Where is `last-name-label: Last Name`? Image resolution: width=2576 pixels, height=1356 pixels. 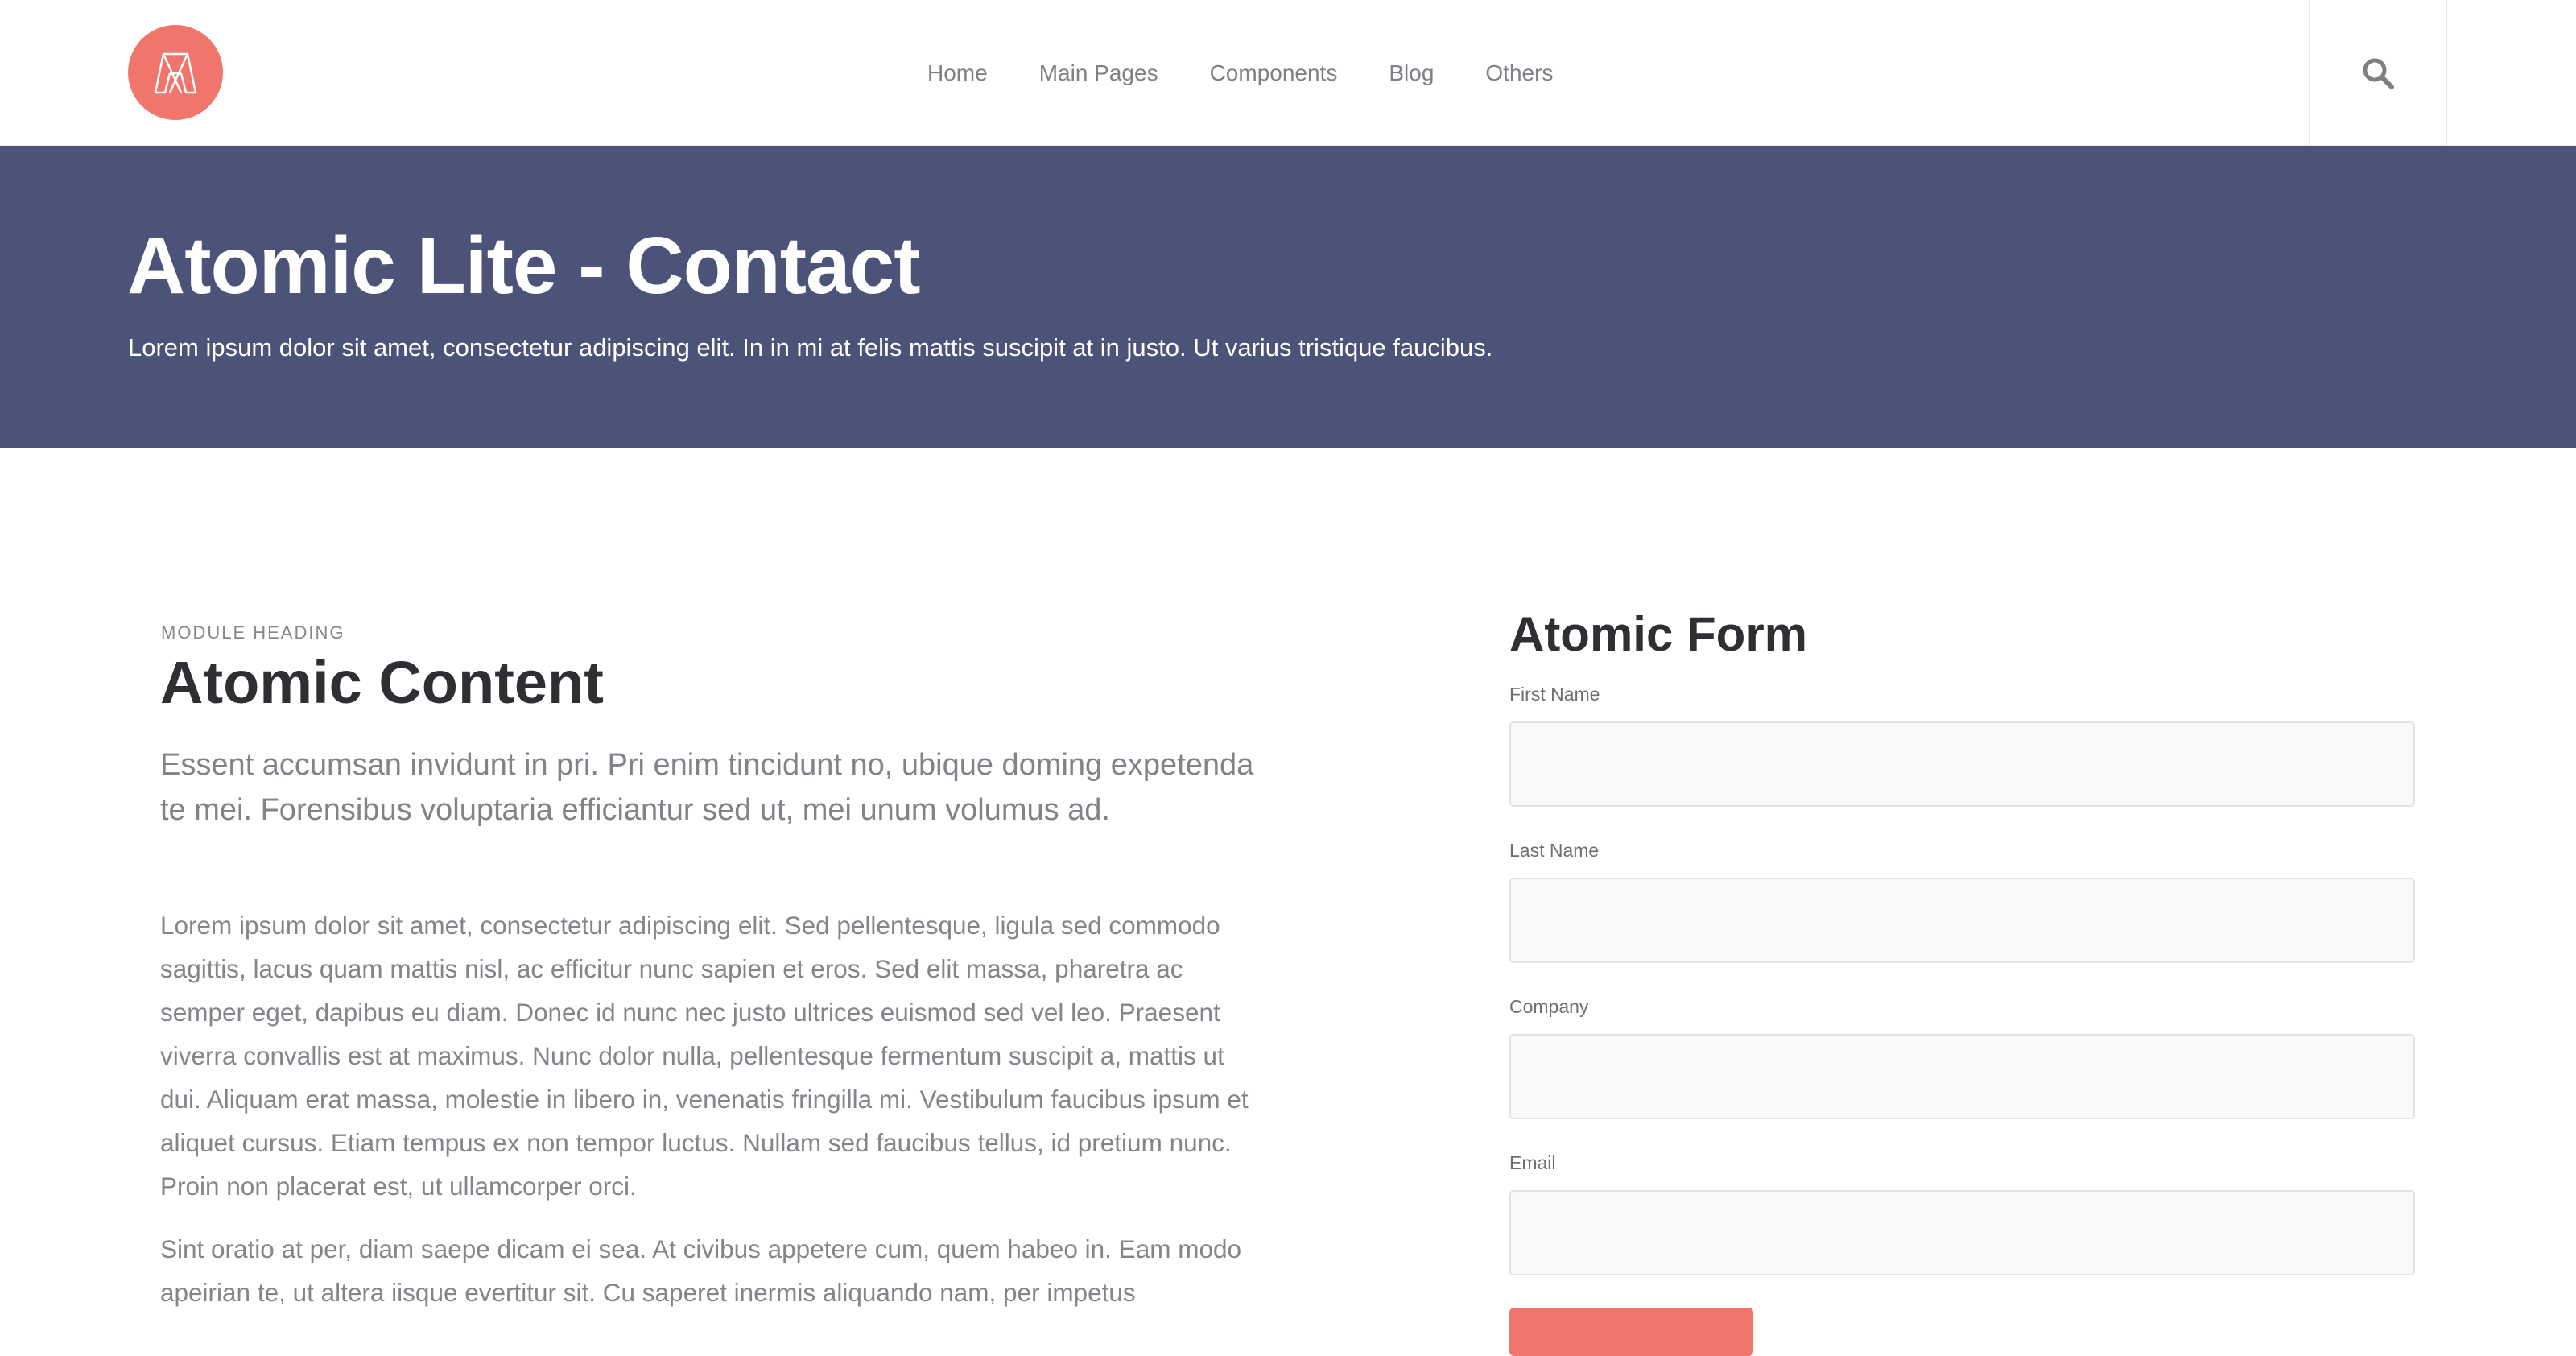 last-name-label: Last Name is located at coordinates (1554, 851).